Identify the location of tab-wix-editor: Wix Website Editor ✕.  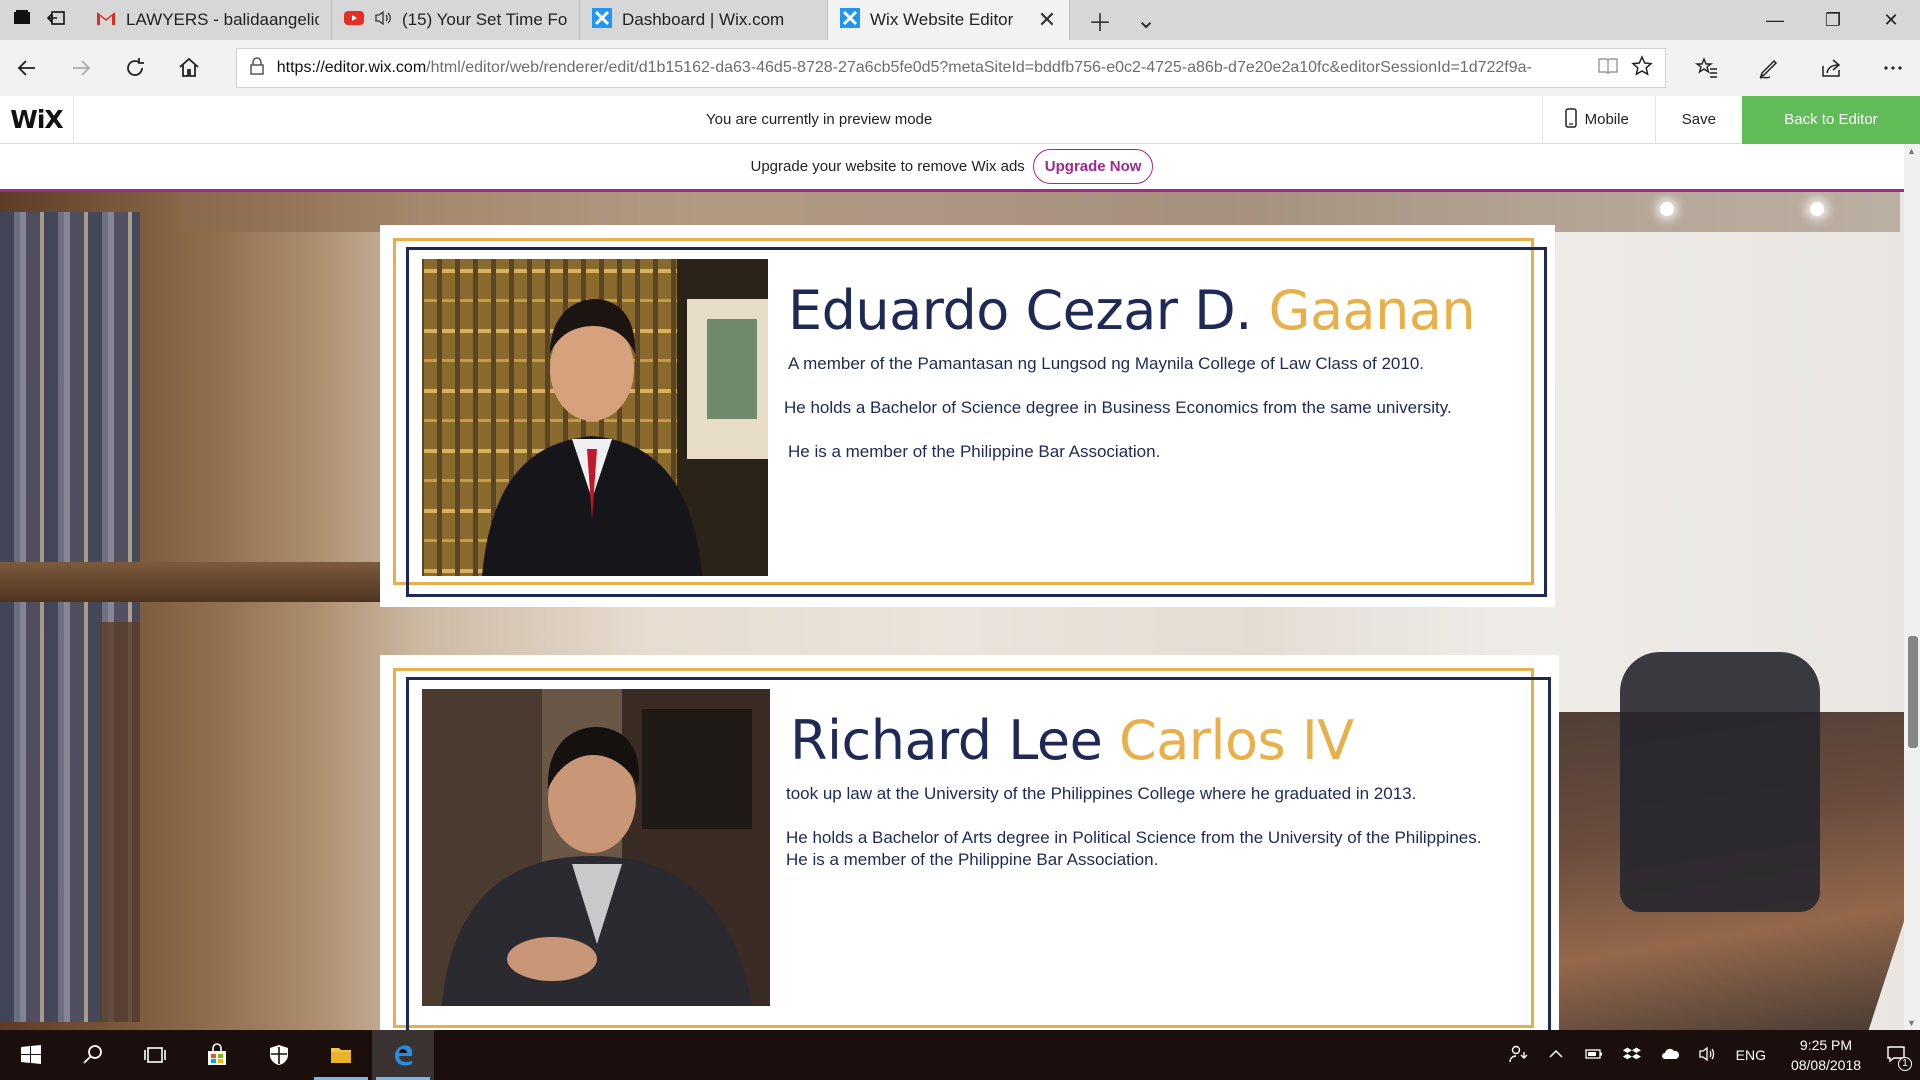
(949, 20).